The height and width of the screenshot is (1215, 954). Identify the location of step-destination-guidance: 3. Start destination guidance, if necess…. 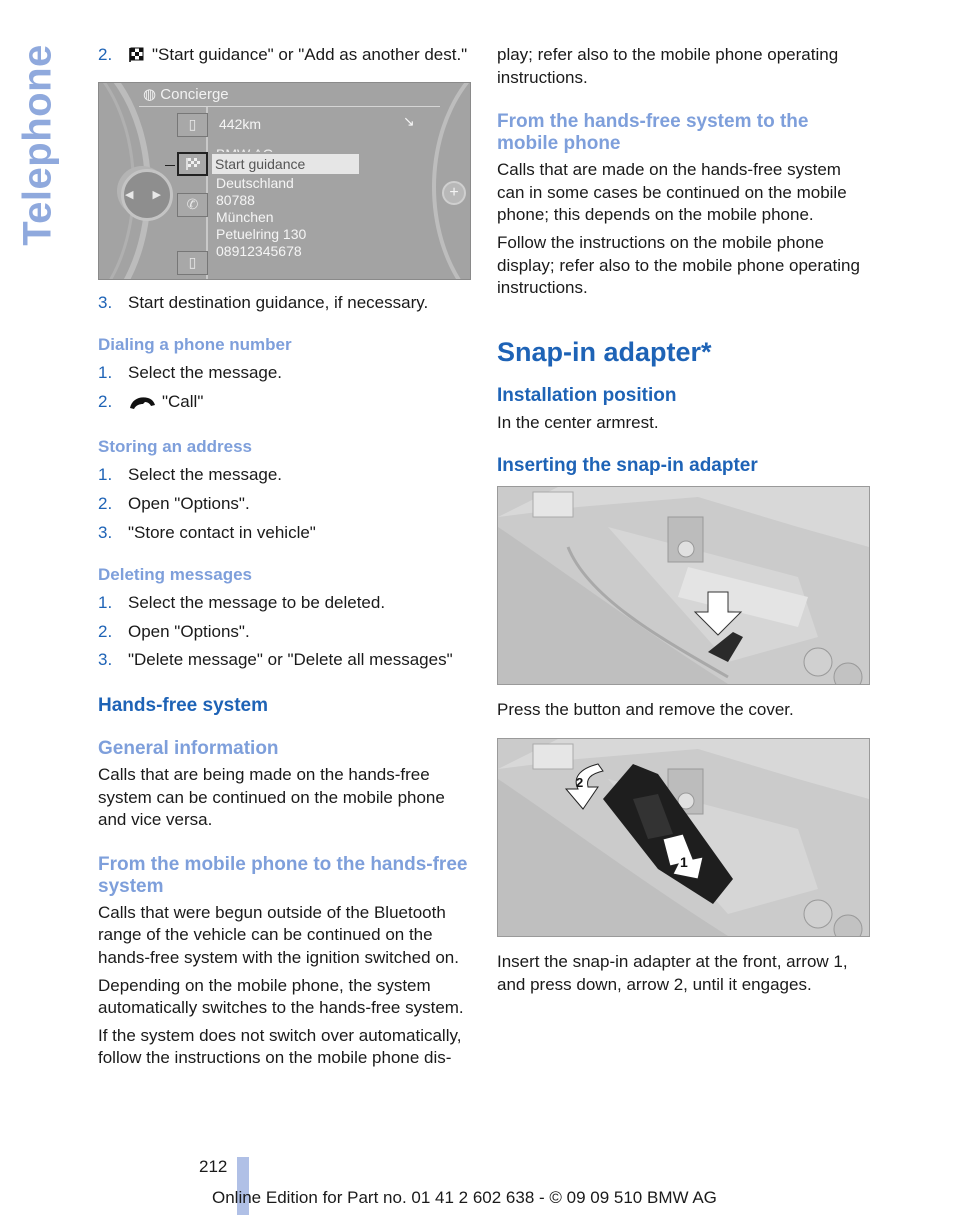
(284, 303).